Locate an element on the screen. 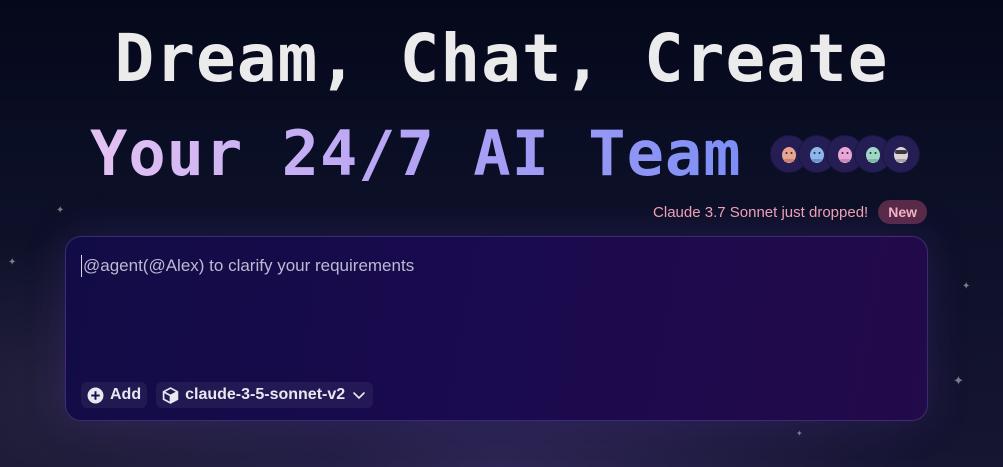 The height and width of the screenshot is (467, 1003). plus-circle-icon is located at coordinates (95, 395).